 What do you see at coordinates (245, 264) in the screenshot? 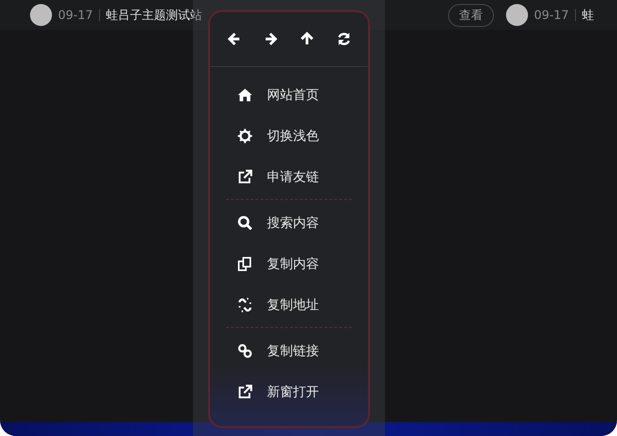
I see `copy-icon` at bounding box center [245, 264].